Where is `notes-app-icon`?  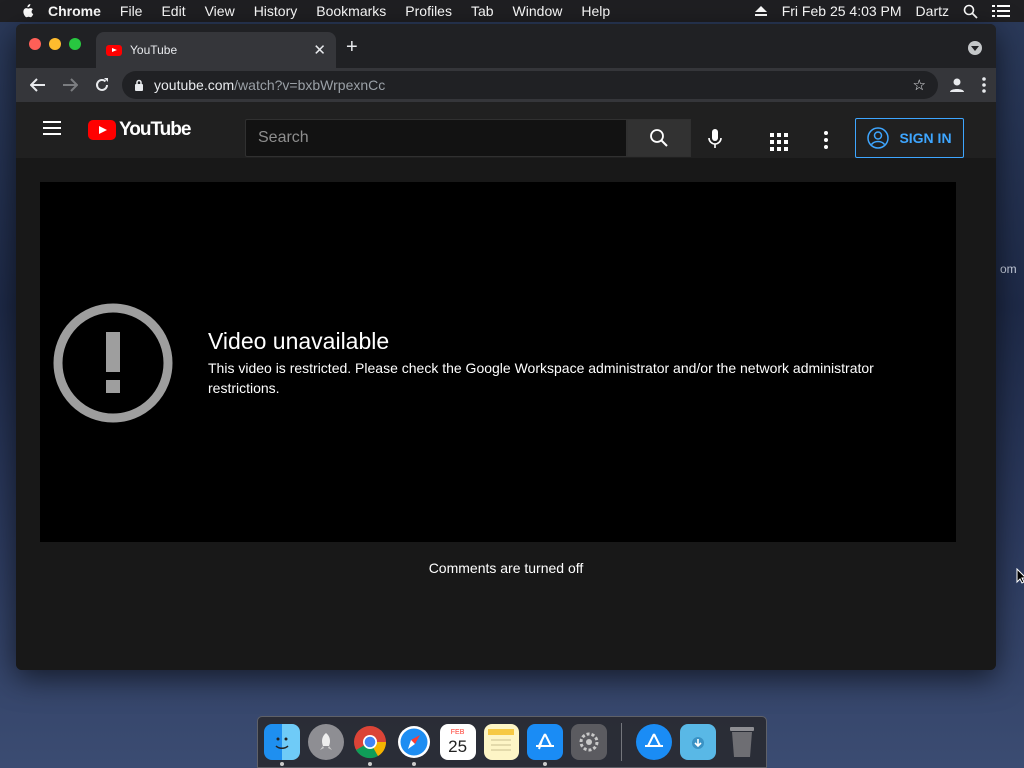
notes-app-icon is located at coordinates (501, 742).